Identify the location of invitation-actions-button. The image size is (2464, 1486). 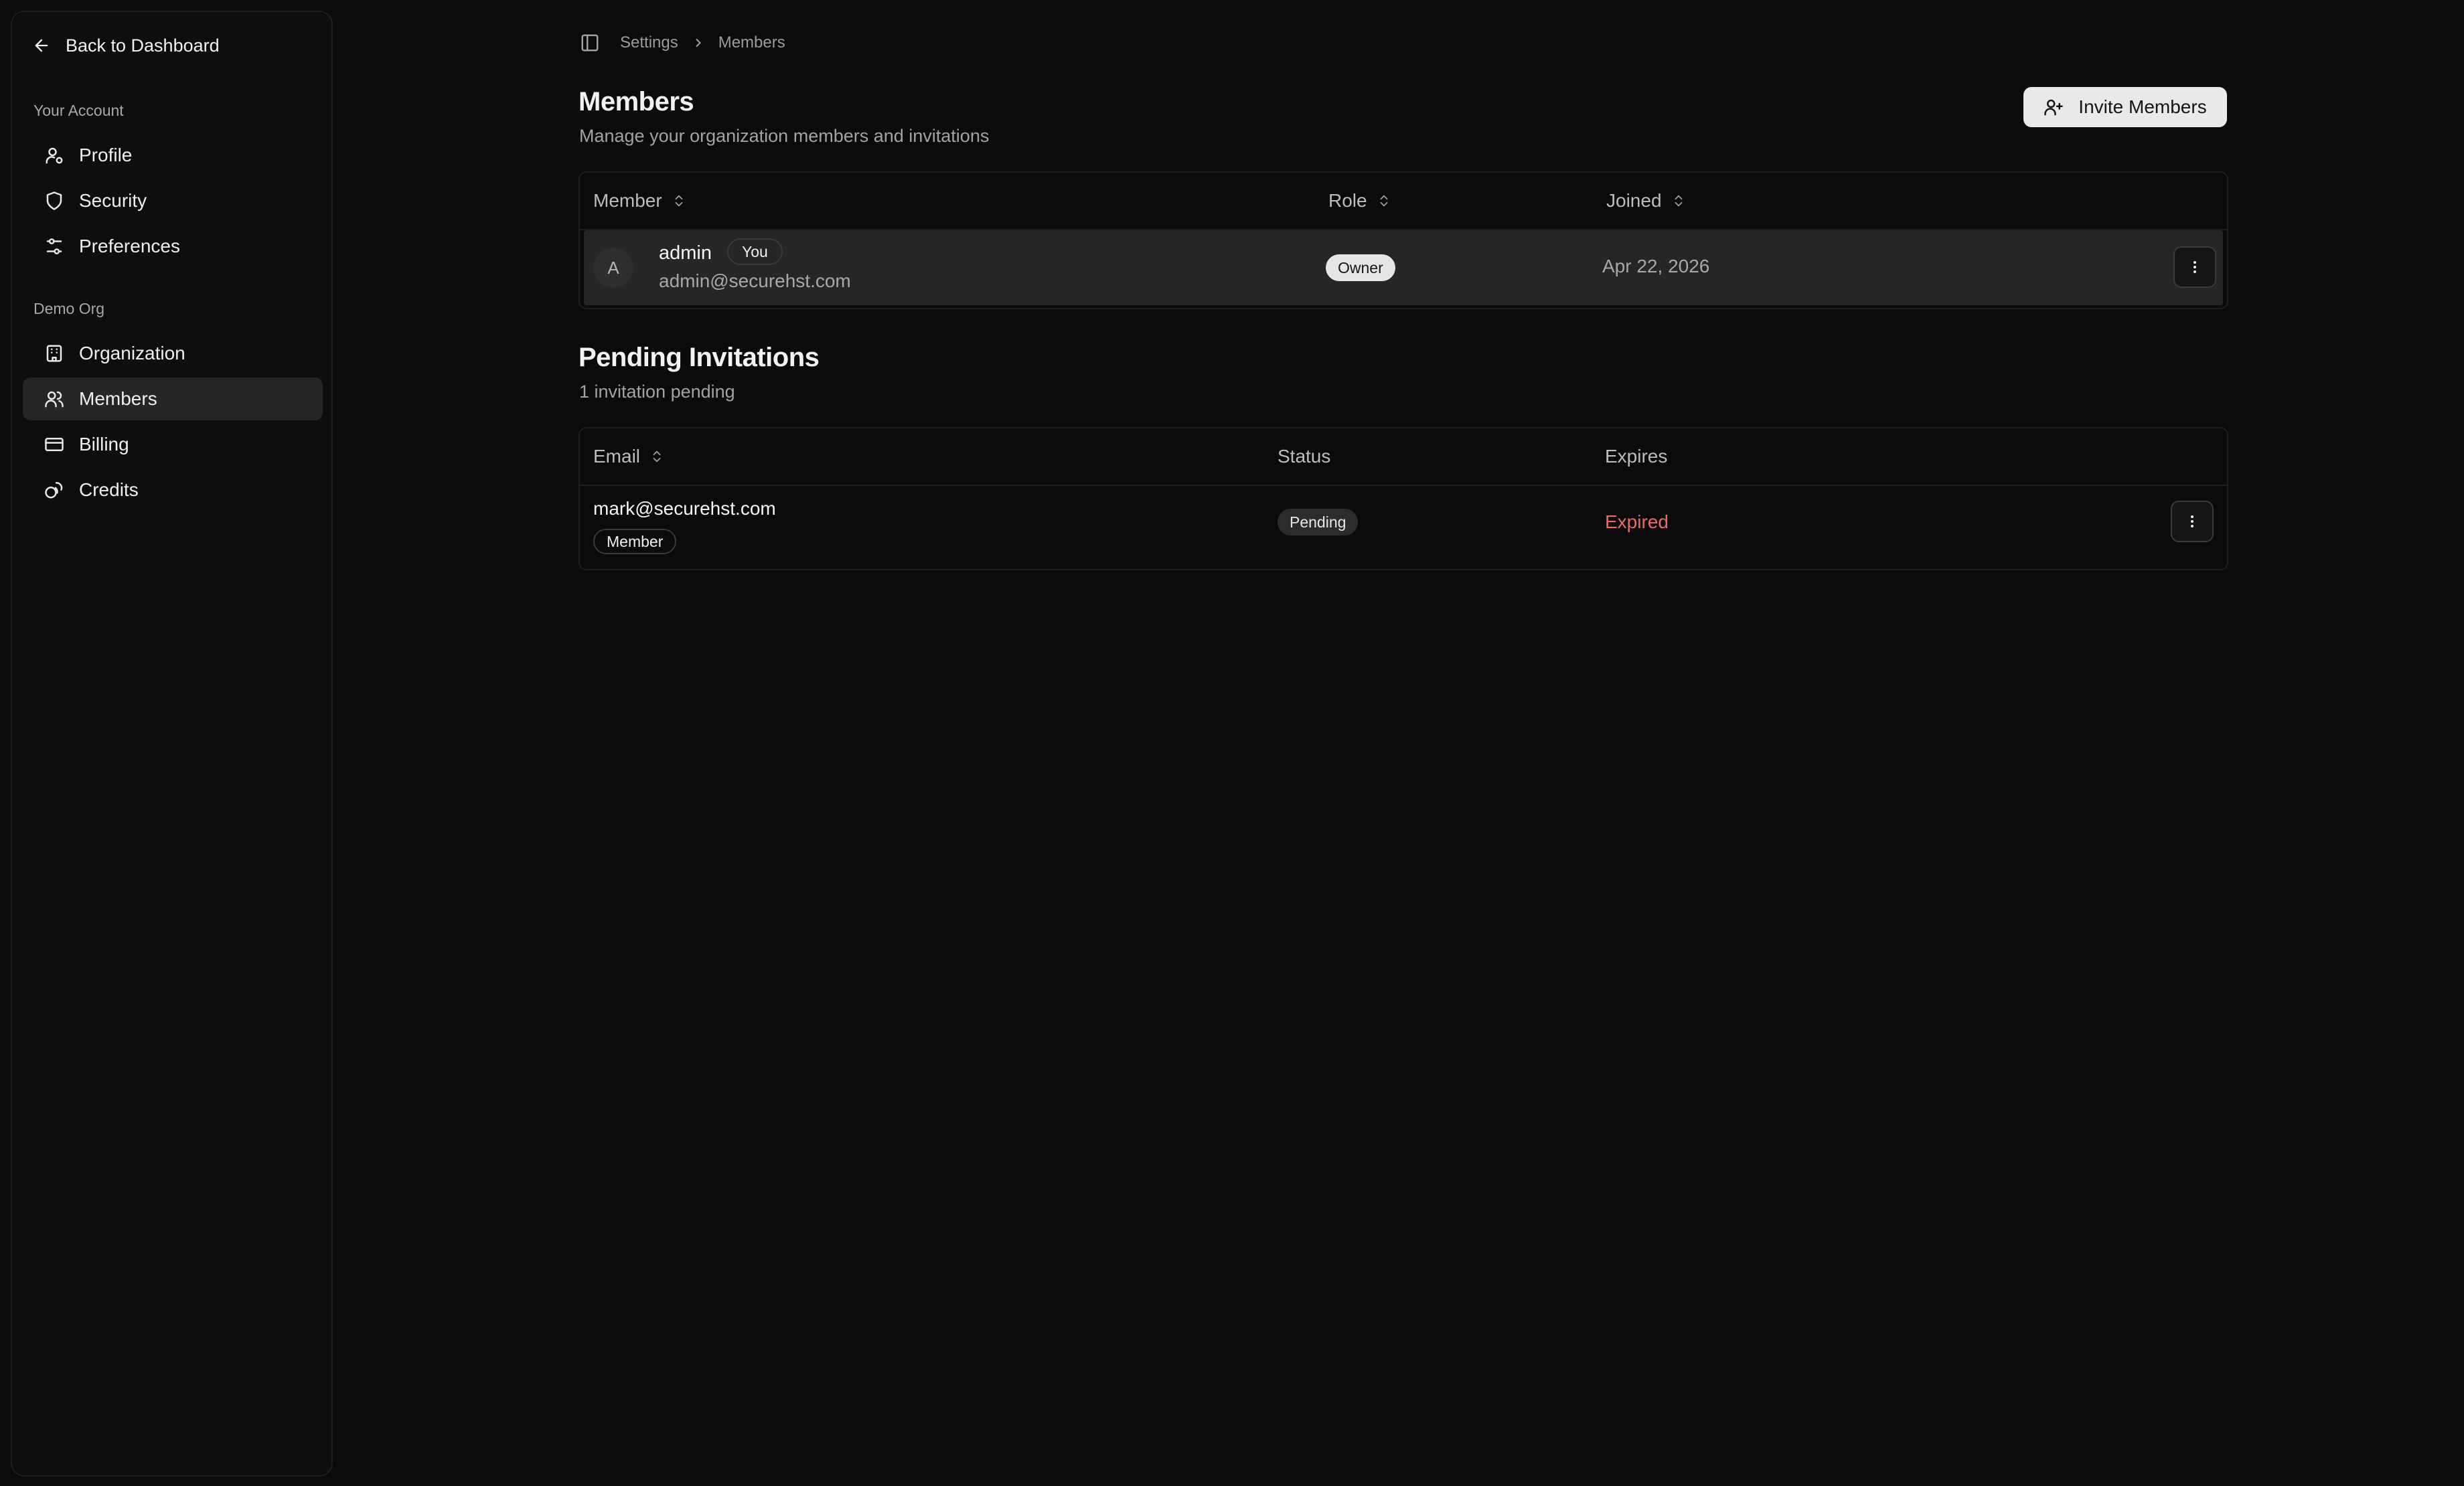
(2192, 521).